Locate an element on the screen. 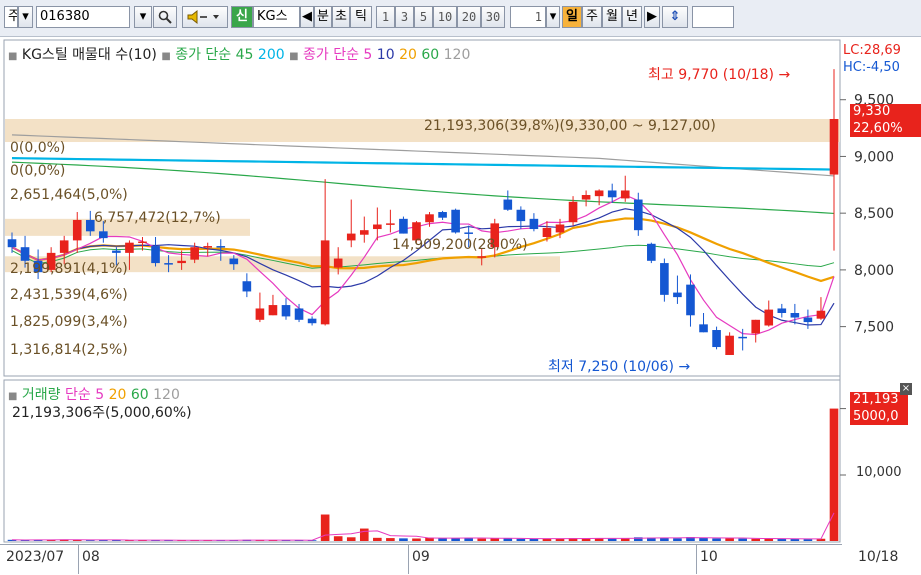 The image size is (921, 575). lc-label: LC:28,69 is located at coordinates (872, 50).